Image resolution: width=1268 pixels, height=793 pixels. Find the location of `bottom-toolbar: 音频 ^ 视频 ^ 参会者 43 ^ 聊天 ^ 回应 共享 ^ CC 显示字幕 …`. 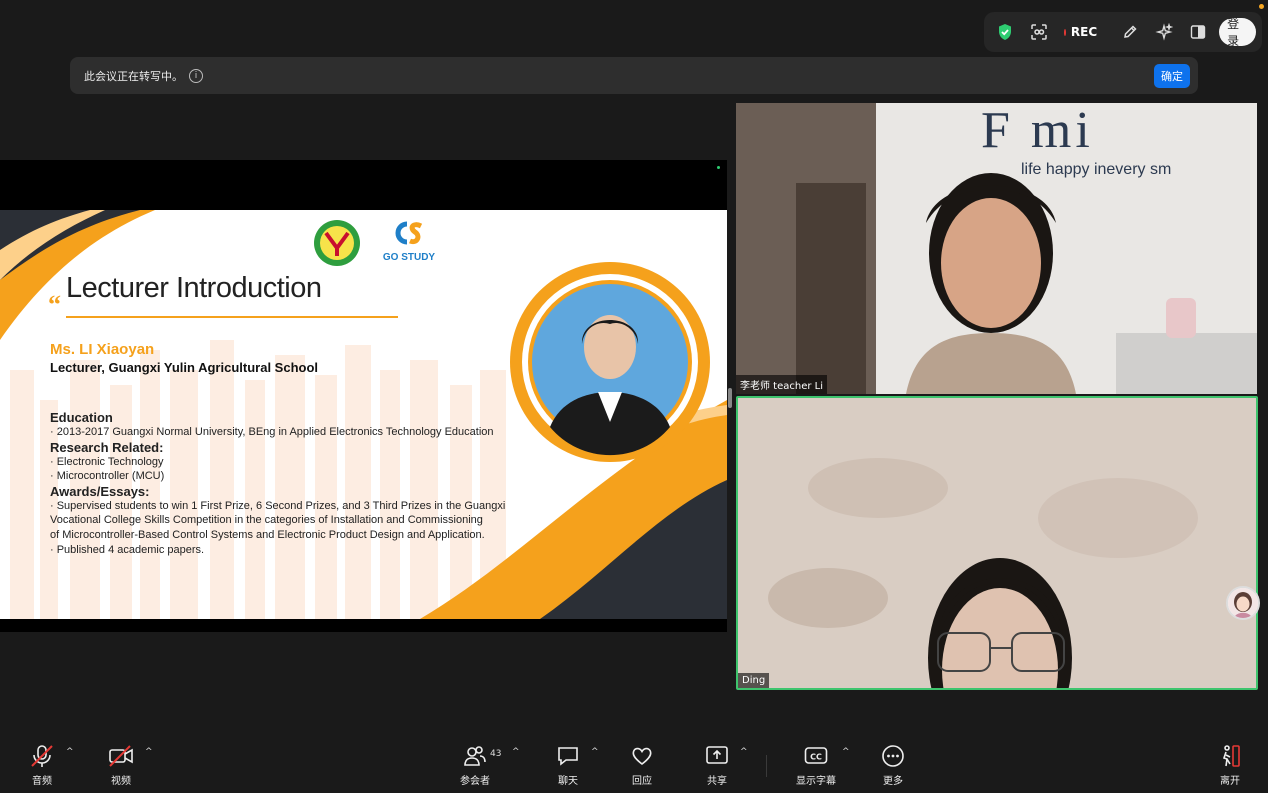

bottom-toolbar: 音频 ^ 视频 ^ 参会者 43 ^ 聊天 ^ 回应 共享 ^ CC 显示字幕 … is located at coordinates (634, 764).